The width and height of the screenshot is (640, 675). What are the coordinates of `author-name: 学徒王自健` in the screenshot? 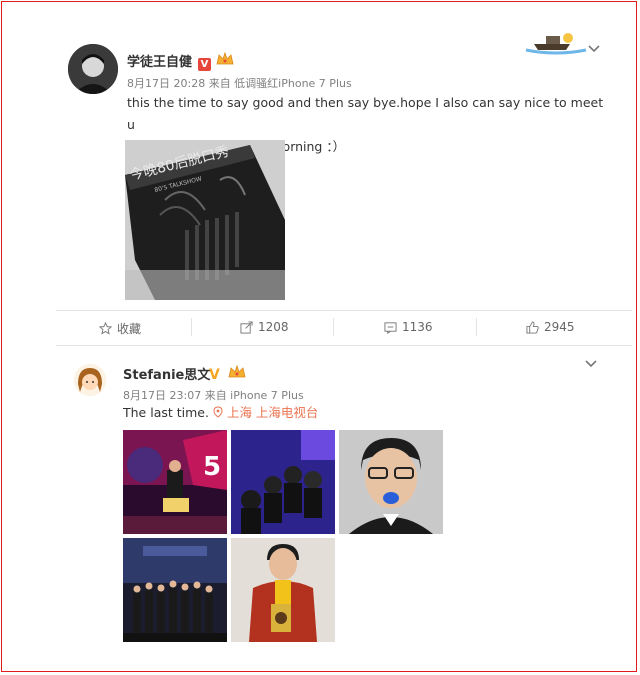 It's located at (159, 60).